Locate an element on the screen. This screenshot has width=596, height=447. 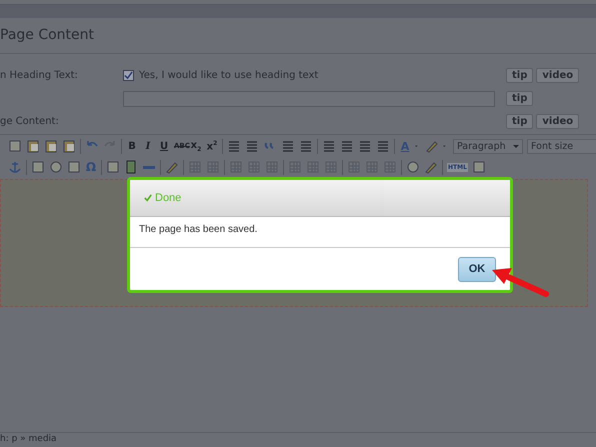
anchor-icon is located at coordinates (15, 167).